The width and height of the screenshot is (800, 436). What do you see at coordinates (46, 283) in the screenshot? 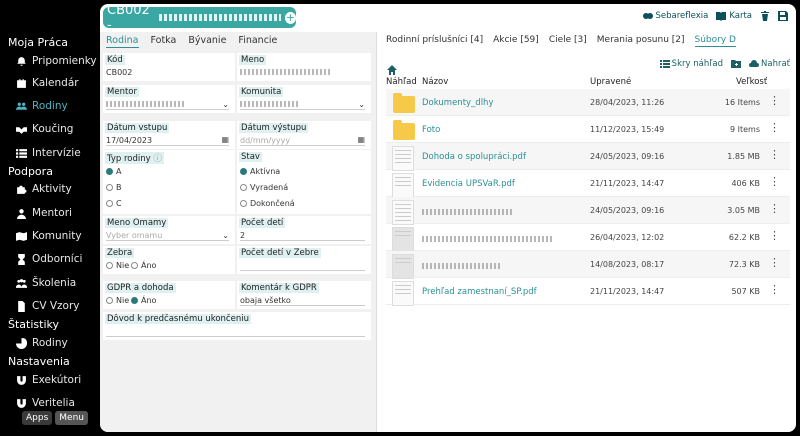
I see `sidebar-item-skolenia: Školenia` at bounding box center [46, 283].